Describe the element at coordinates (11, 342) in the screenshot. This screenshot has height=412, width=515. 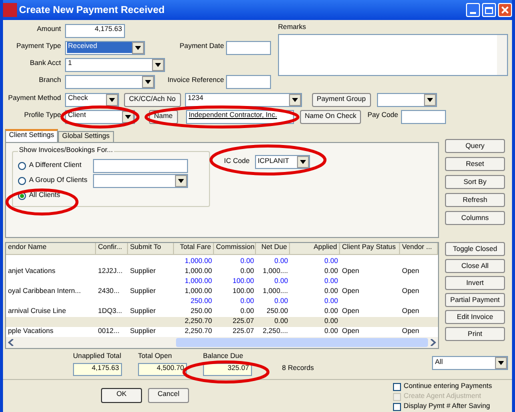
I see `scroll-left-icon` at that location.